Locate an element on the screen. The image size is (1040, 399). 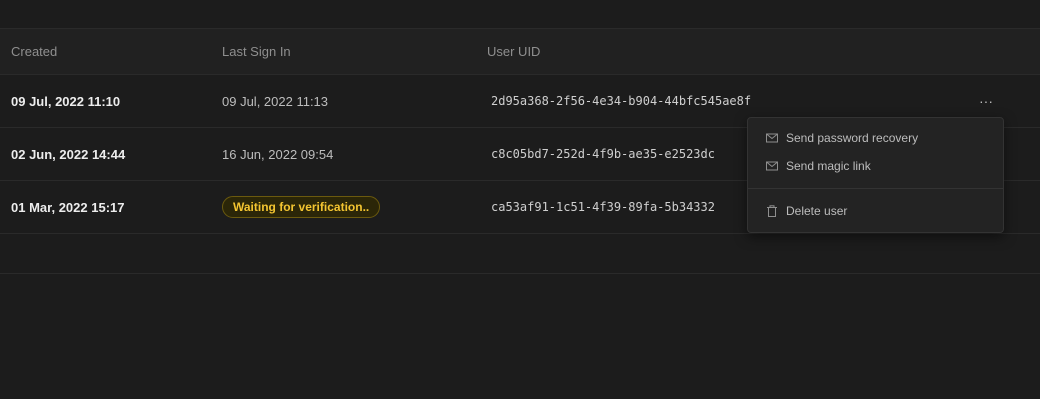
created-date: 02 Jun, 2022 14:44 is located at coordinates (68, 154).